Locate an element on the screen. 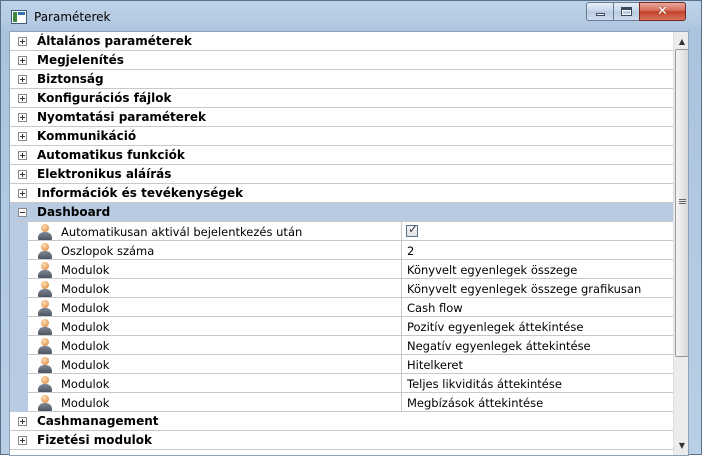 This screenshot has height=456, width=702. property-value-cell: Könyvelt egyenlegek összege is located at coordinates (538, 269).